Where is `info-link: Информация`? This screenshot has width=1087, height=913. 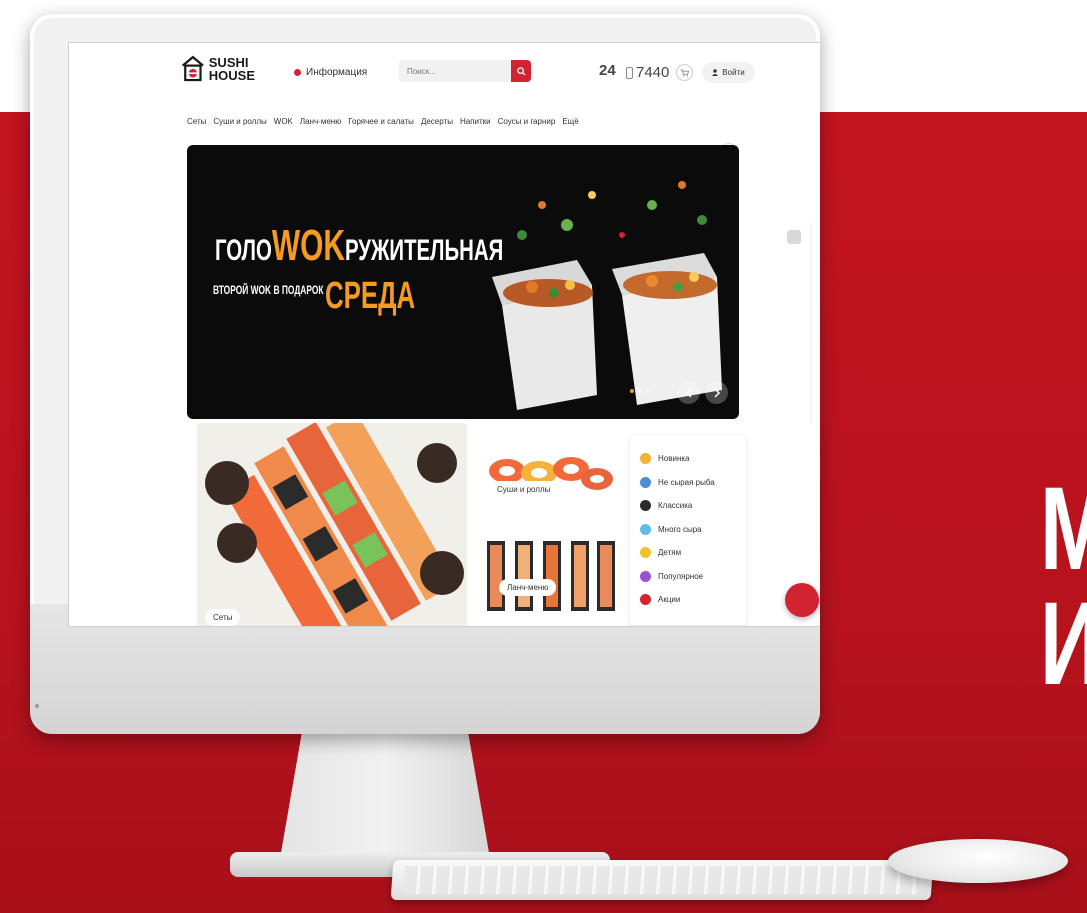 info-link: Информация is located at coordinates (330, 72).